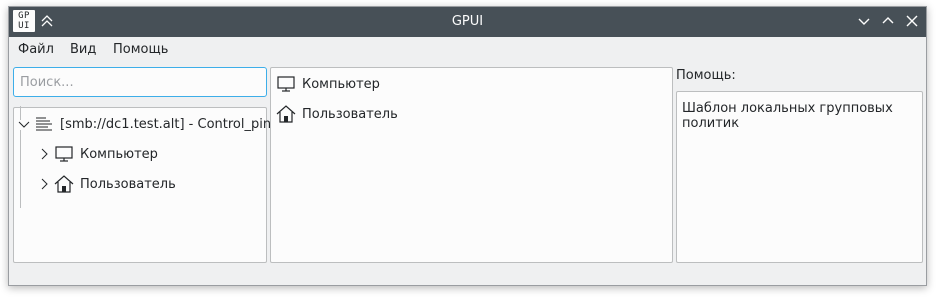 The width and height of the screenshot is (940, 300). I want to click on close-button, so click(912, 21).